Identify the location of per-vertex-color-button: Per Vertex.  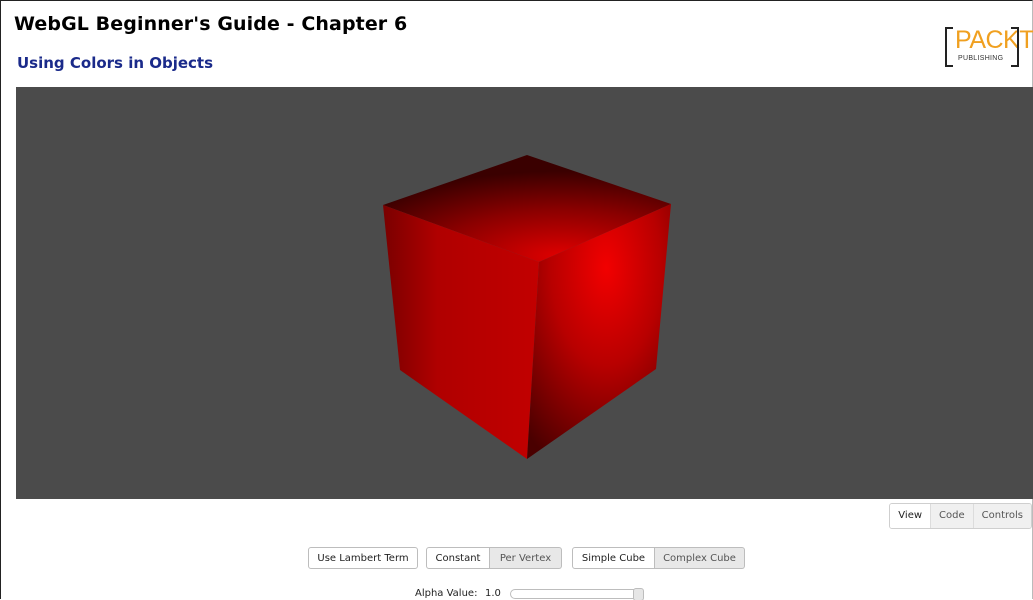
(526, 558).